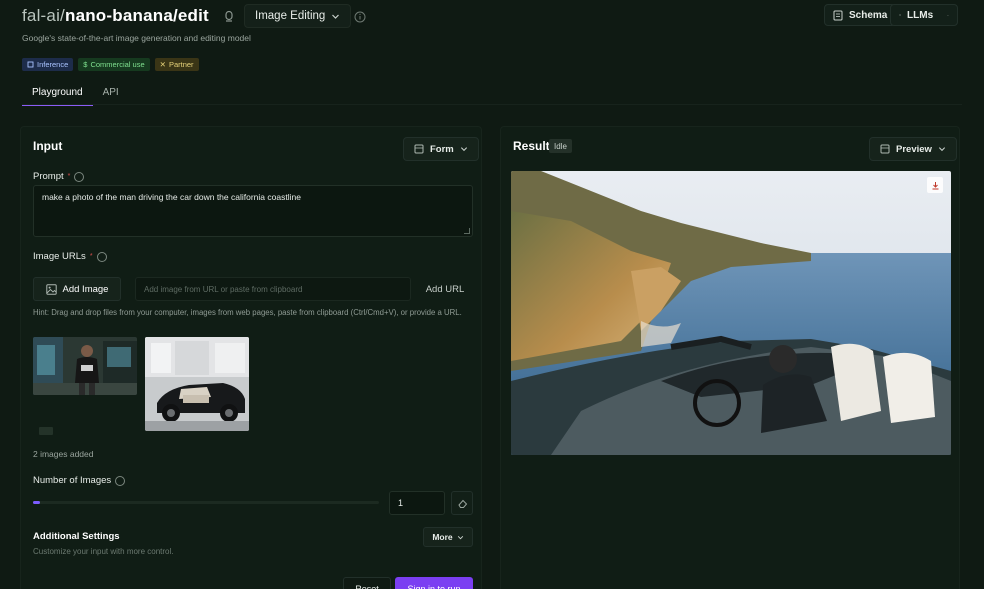  Describe the element at coordinates (85, 64) in the screenshot. I see `dollar-icon: $` at that location.